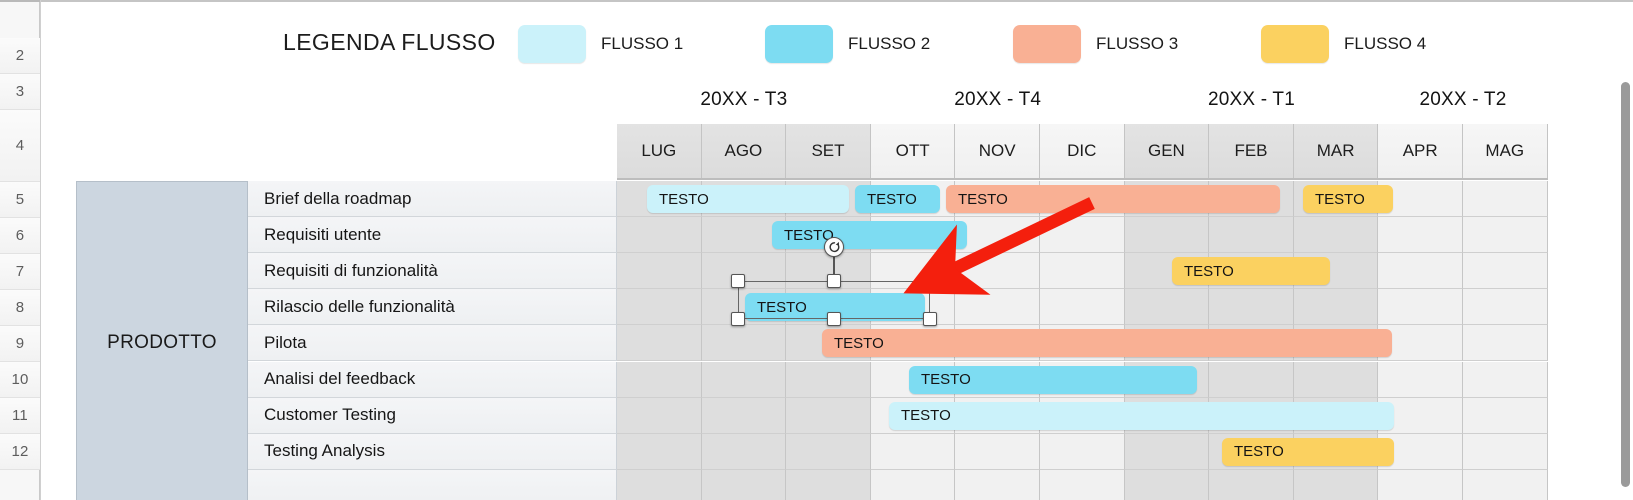  I want to click on resize-handle-se, so click(930, 319).